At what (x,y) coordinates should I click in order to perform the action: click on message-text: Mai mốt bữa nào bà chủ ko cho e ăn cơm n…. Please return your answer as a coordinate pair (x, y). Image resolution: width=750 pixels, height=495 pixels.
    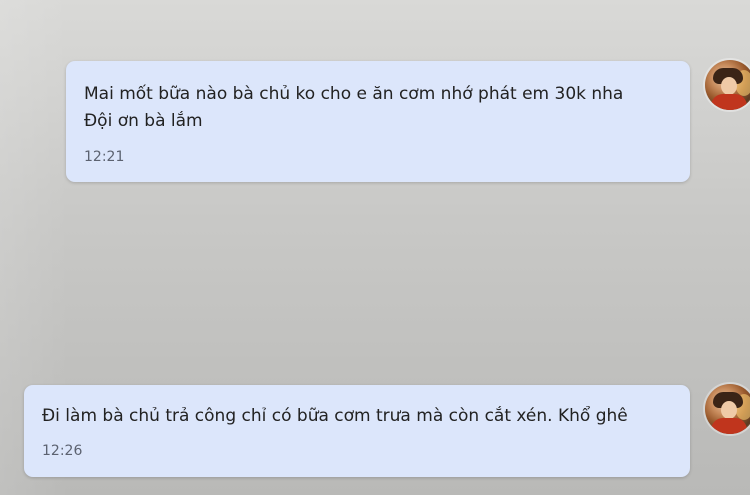
    Looking at the image, I should click on (354, 107).